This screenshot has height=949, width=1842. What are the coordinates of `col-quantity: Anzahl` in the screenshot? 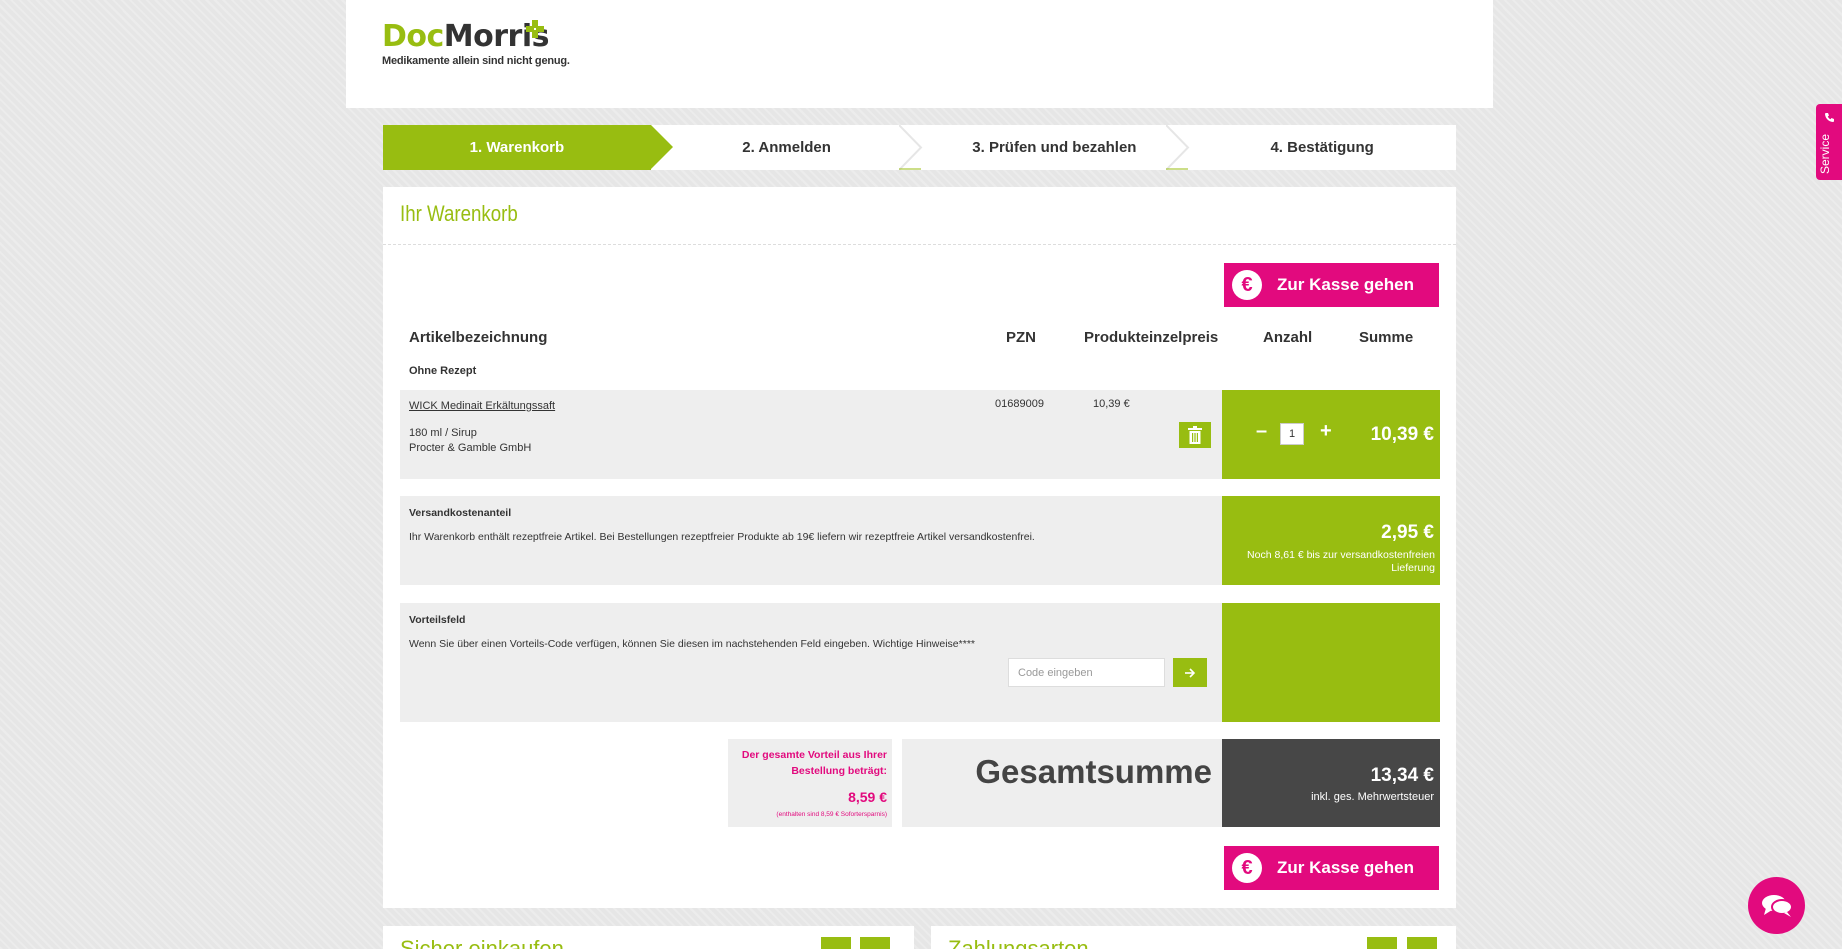 It's located at (1288, 337).